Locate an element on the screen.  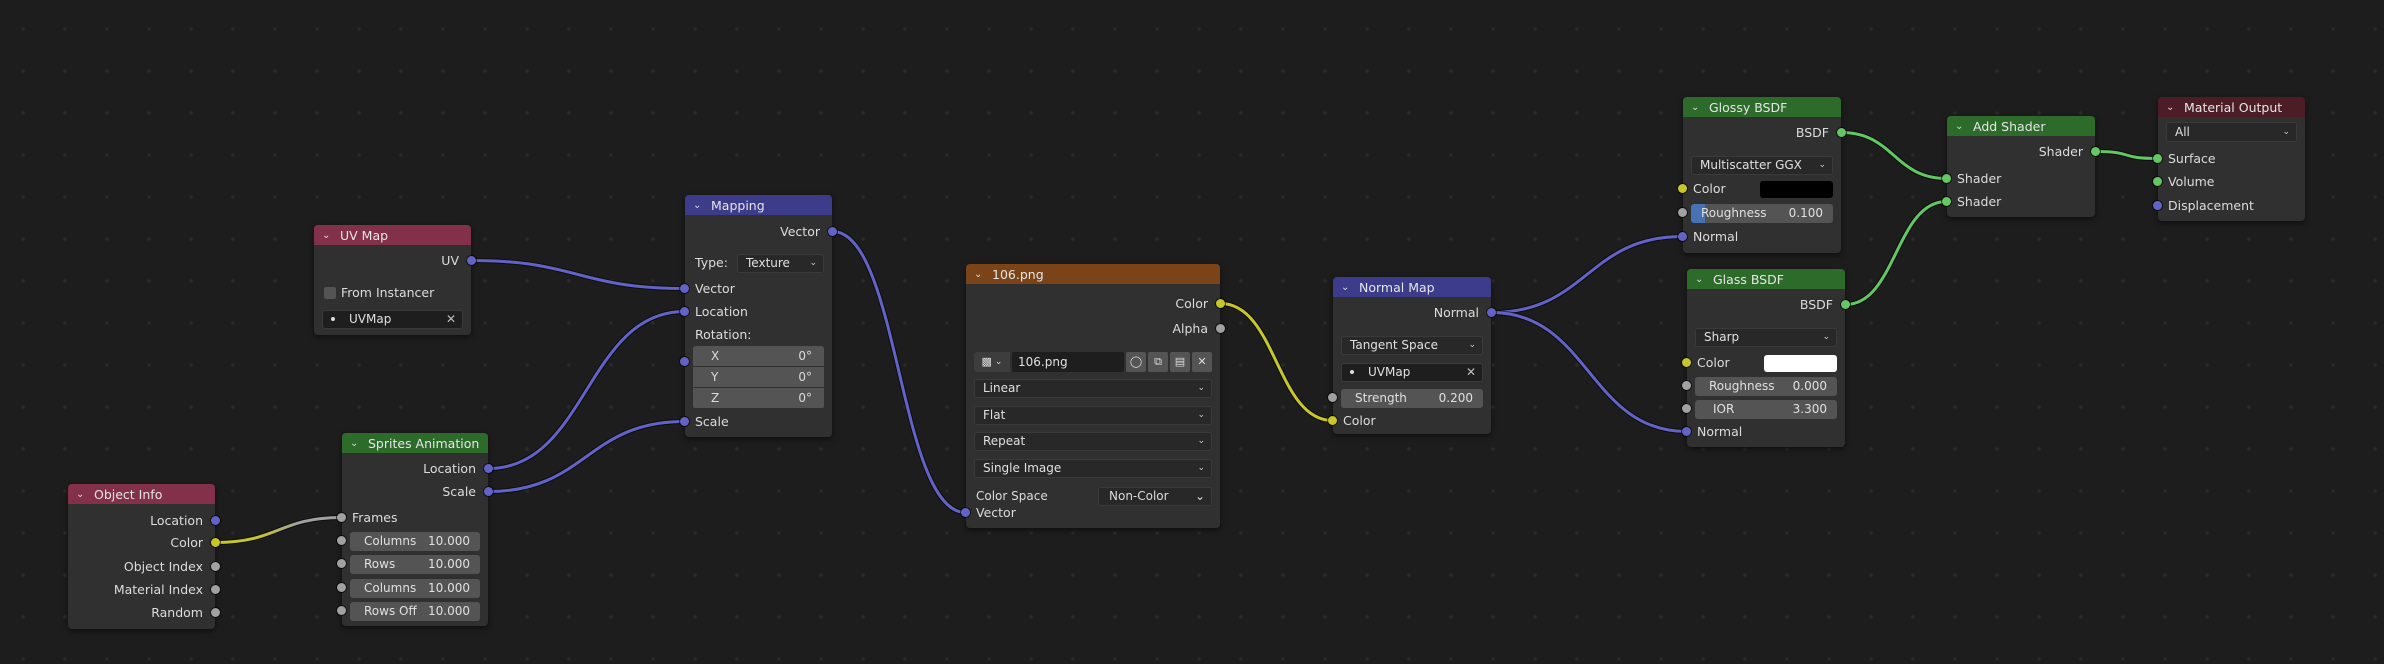
interpolation-dropdown: Linear ⌄ is located at coordinates (1093, 388).